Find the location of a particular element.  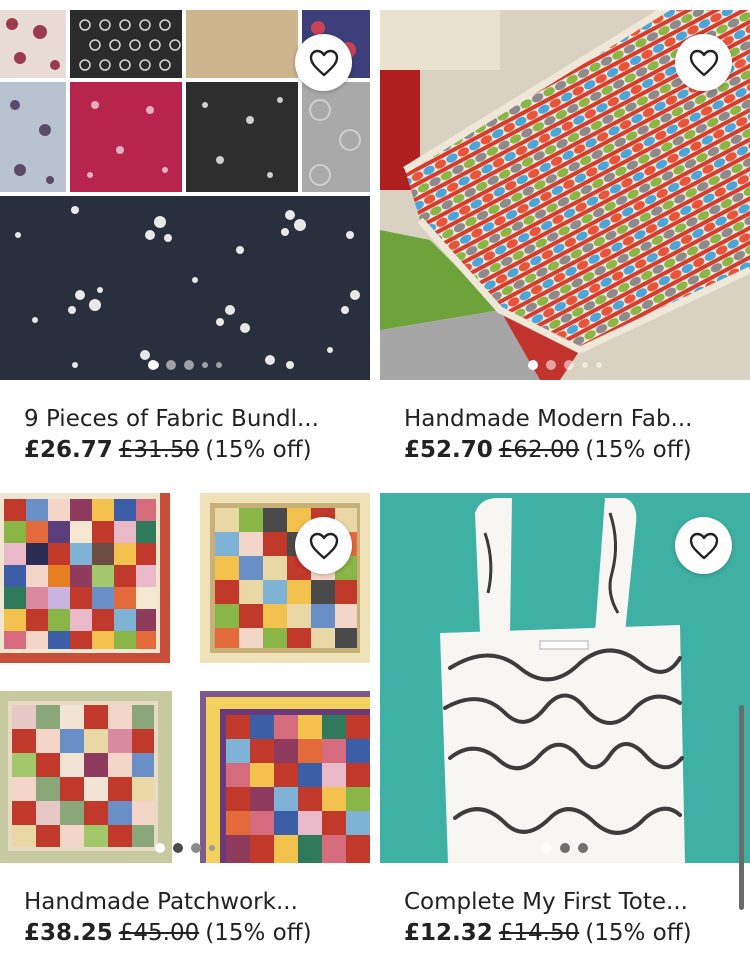

original-price: £14.50 is located at coordinates (539, 933).